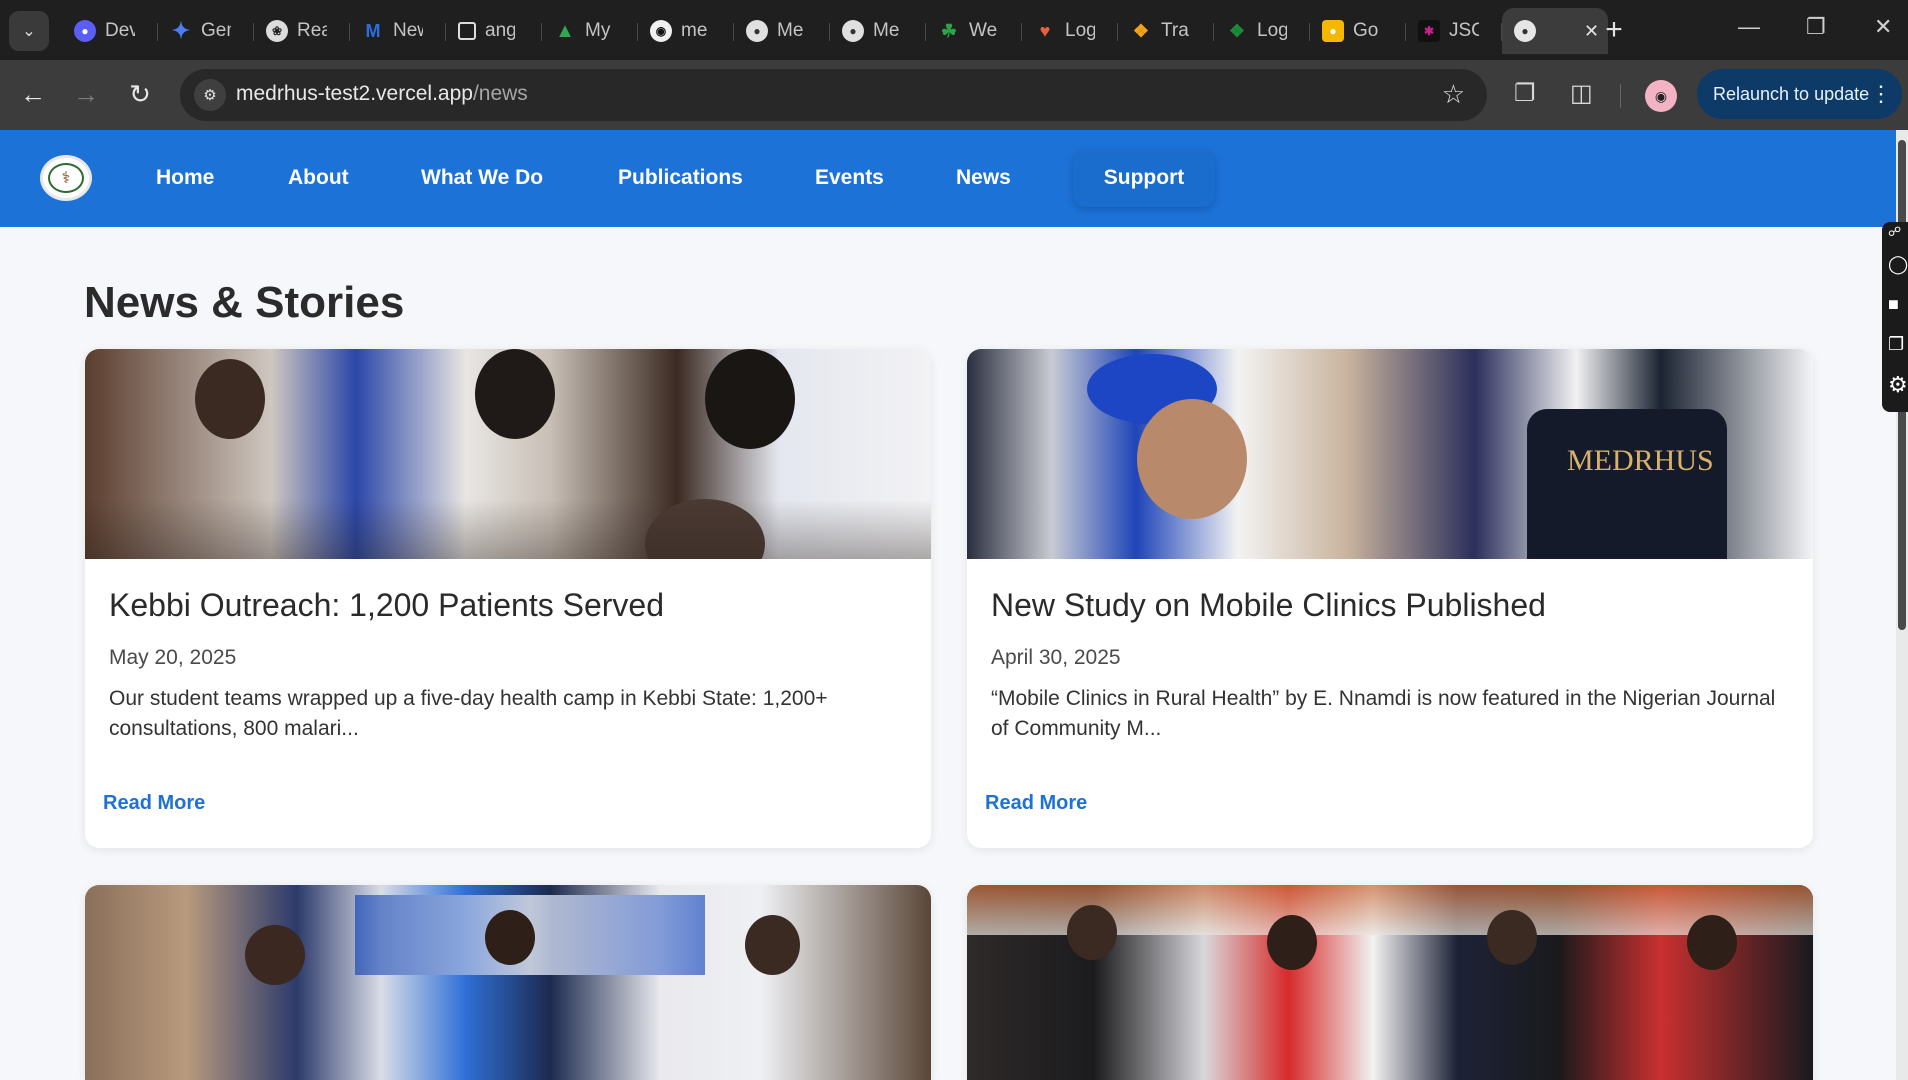 The image size is (1908, 1080). What do you see at coordinates (1454, 31) in the screenshot?
I see `browser-tab: ✱ JSC` at bounding box center [1454, 31].